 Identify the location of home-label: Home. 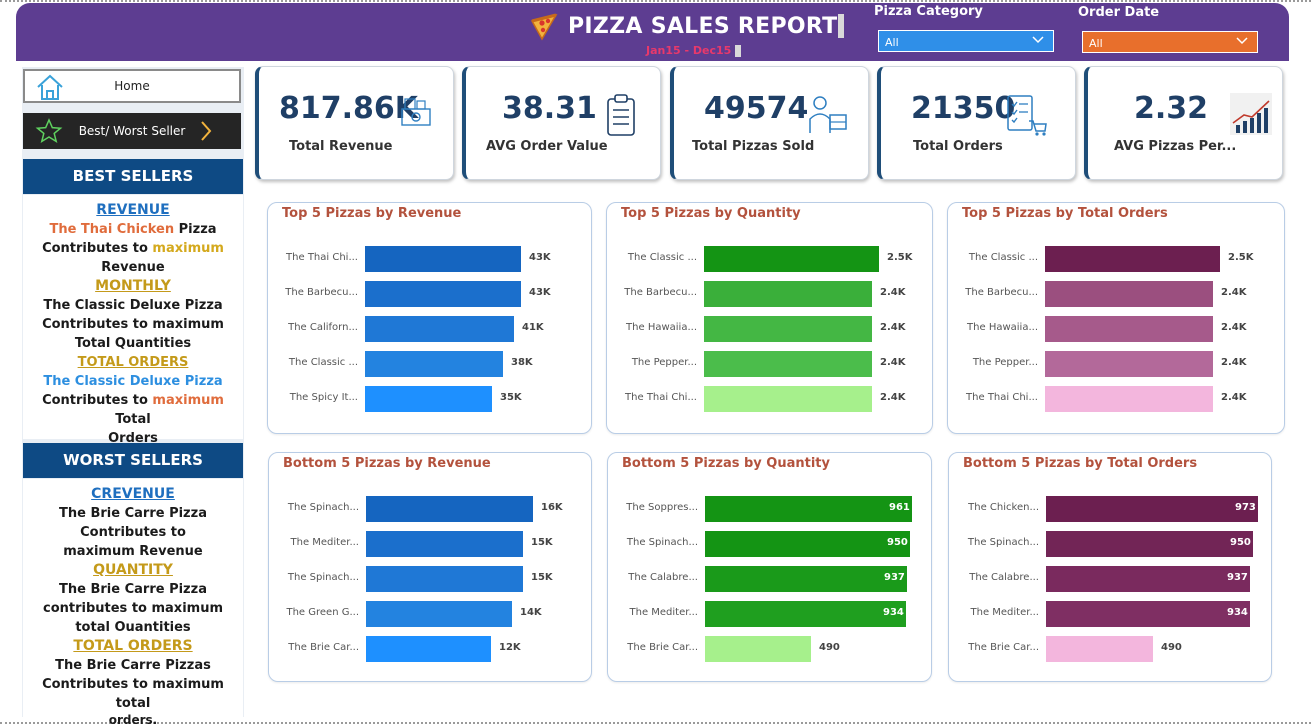
(132, 86).